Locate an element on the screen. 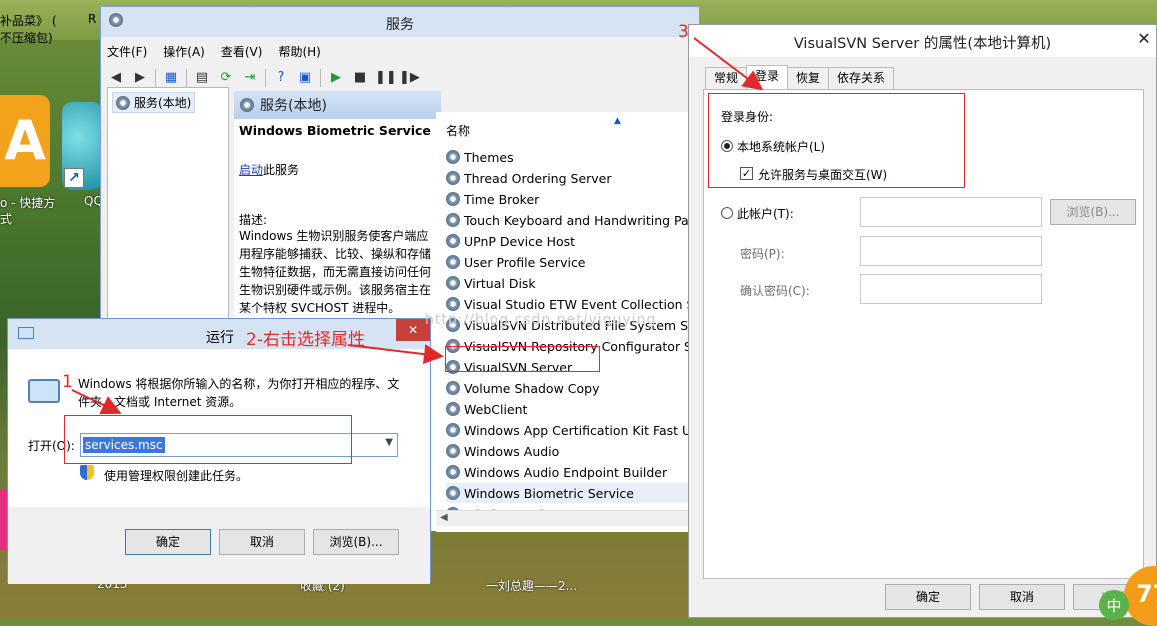 The image size is (1157, 626). start-service-icon: ▶ is located at coordinates (336, 78).